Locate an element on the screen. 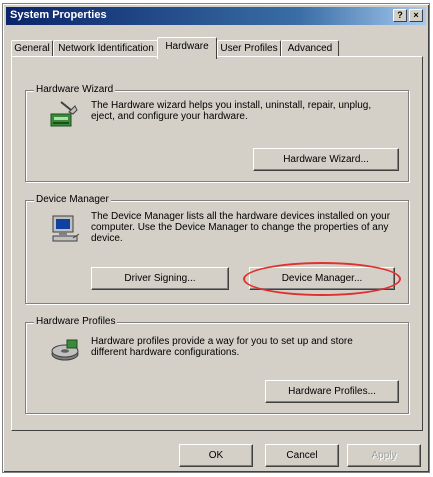  ok-button: OK is located at coordinates (216, 455).